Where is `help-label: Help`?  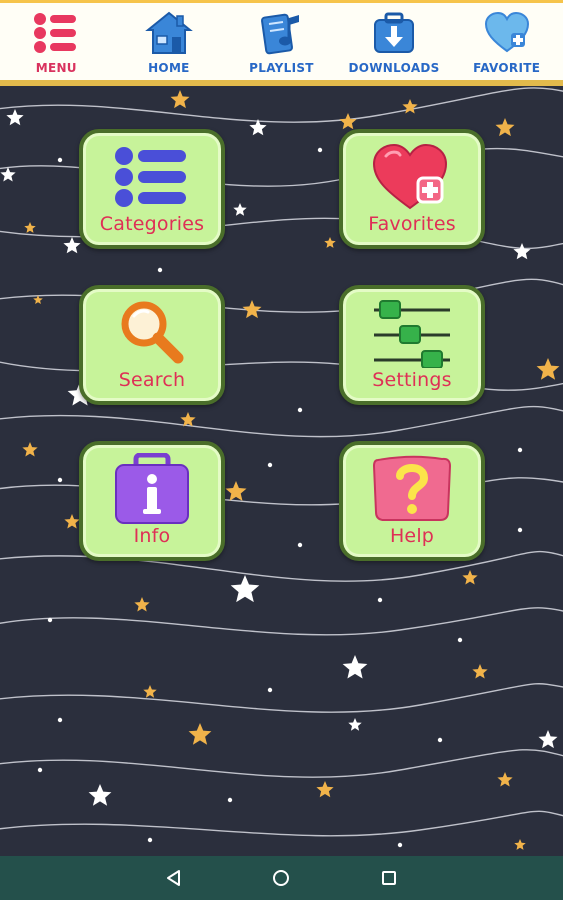 help-label: Help is located at coordinates (412, 536).